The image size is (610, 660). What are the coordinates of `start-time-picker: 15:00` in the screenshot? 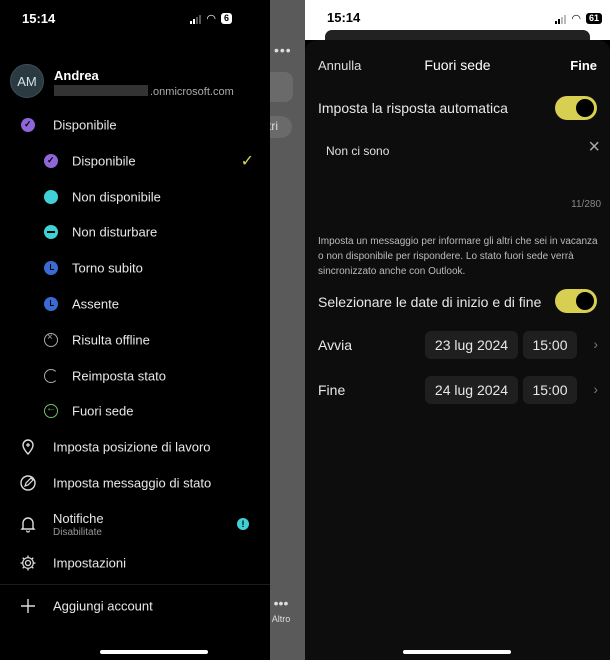 It's located at (550, 345).